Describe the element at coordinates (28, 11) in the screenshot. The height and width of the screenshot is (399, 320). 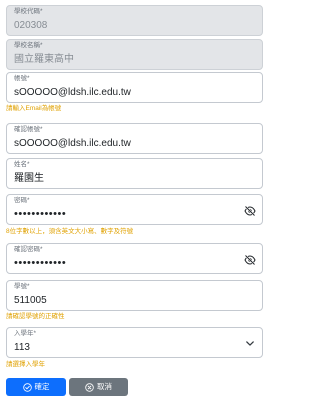
I see `school-code-label: 學校代碼*` at that location.